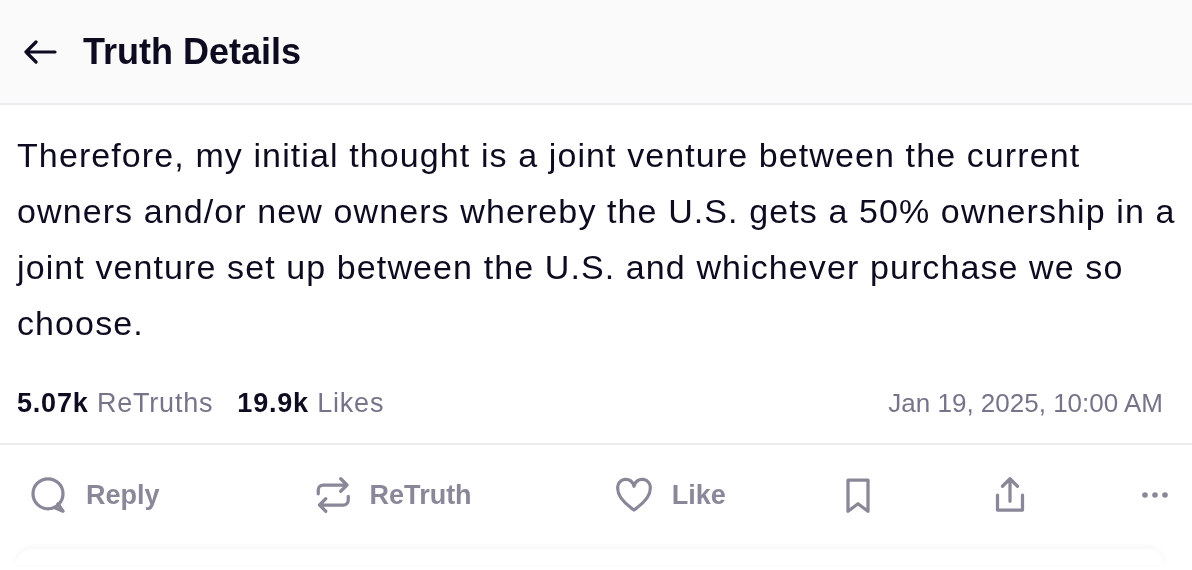  What do you see at coordinates (669, 495) in the screenshot?
I see `like-button: Like` at bounding box center [669, 495].